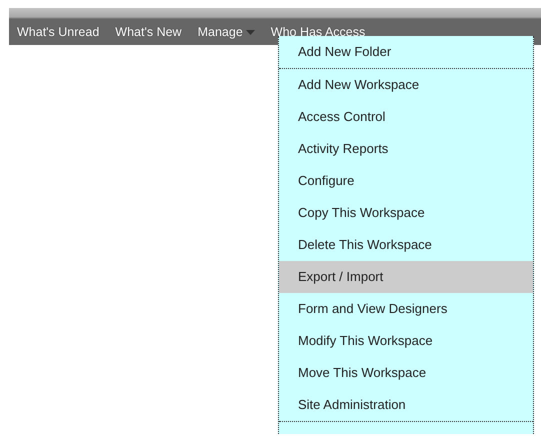 Image resolution: width=541 pixels, height=442 pixels. What do you see at coordinates (406, 117) in the screenshot?
I see `menu-item: Access Control` at bounding box center [406, 117].